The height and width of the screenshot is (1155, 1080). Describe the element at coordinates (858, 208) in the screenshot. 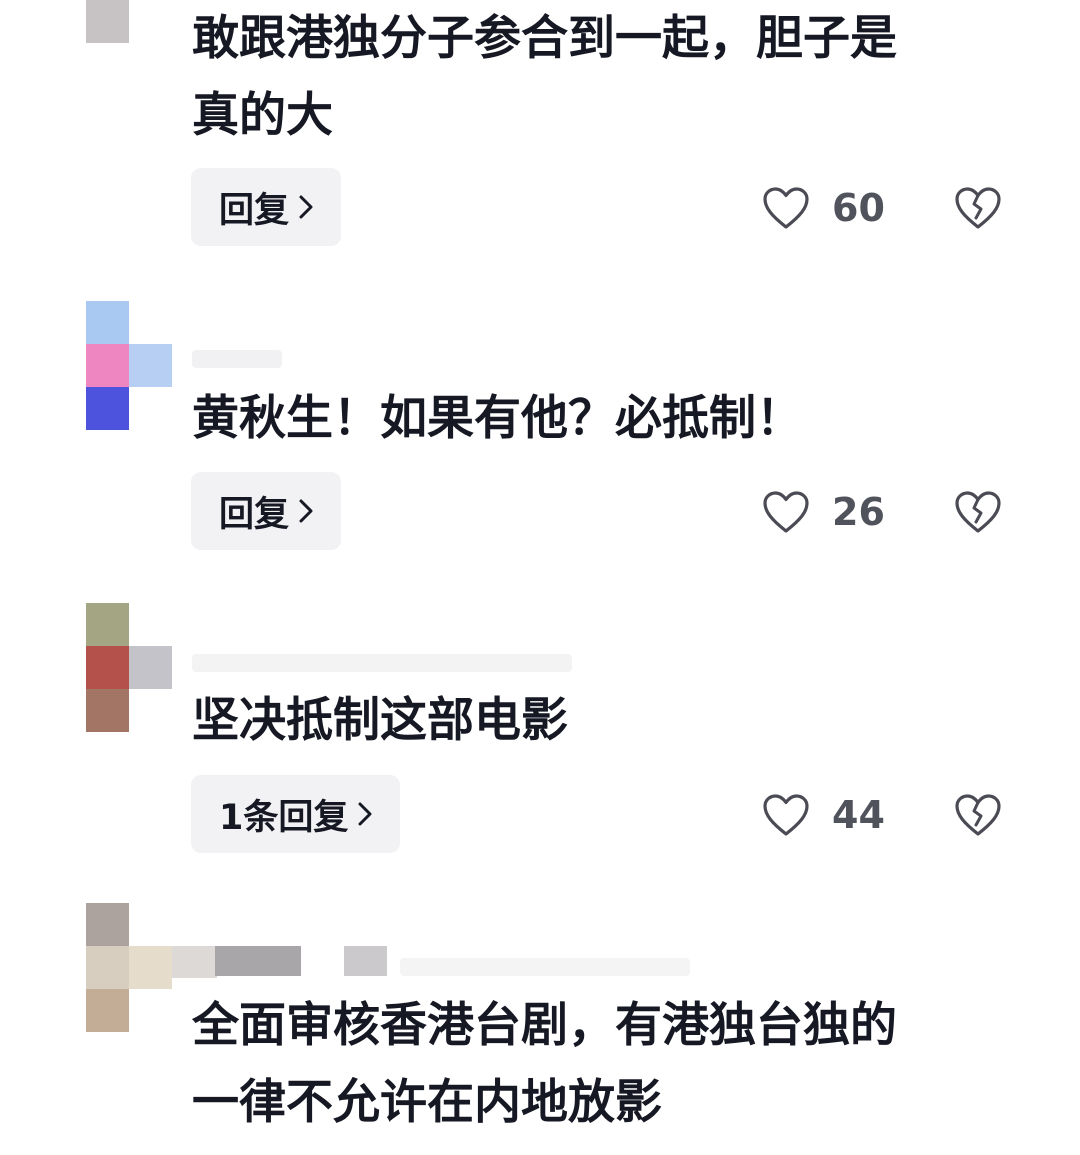

I see `like-count: 60` at that location.